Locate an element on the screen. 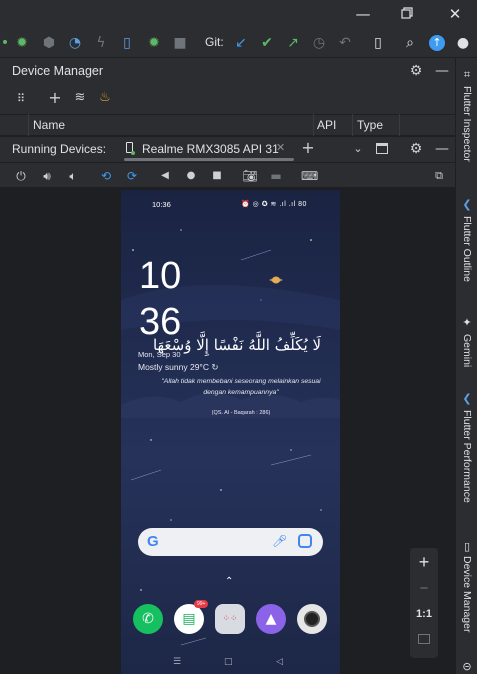  device-manager-toolbar is located at coordinates (227, 100).